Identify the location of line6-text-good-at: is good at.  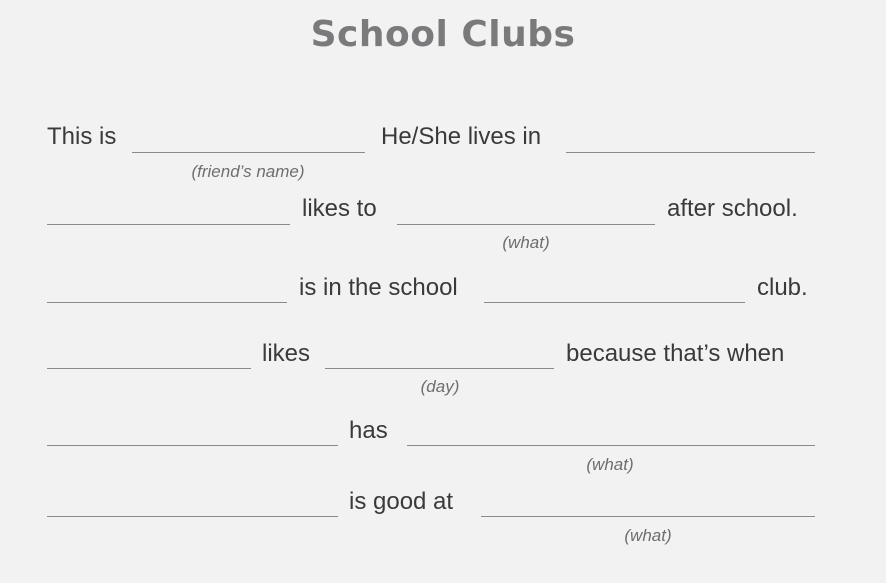
(401, 501).